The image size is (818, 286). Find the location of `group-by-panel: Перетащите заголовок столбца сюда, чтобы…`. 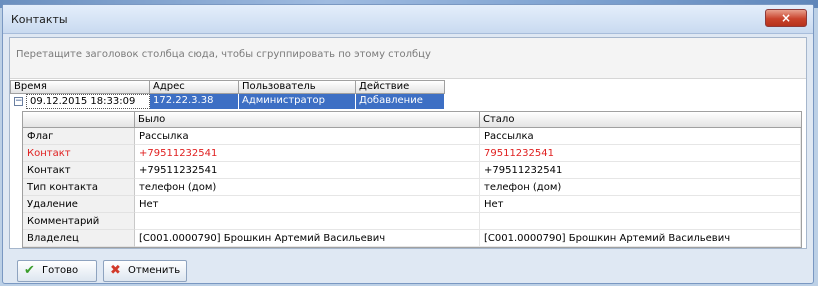

group-by-panel: Перетащите заголовок столбца сюда, чтобы… is located at coordinates (408, 58).